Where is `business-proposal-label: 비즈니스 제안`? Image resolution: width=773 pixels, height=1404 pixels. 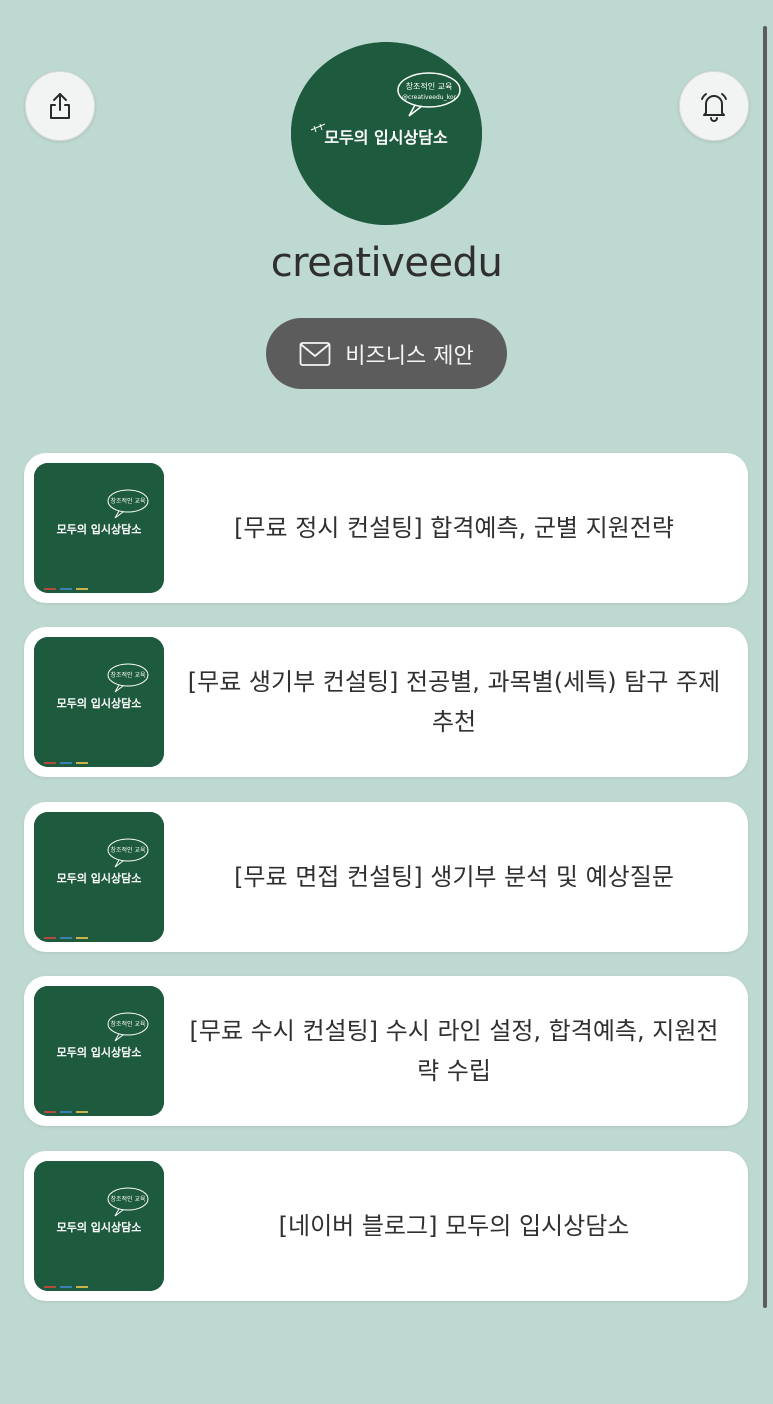
business-proposal-label: 비즈니스 제안 is located at coordinates (409, 356).